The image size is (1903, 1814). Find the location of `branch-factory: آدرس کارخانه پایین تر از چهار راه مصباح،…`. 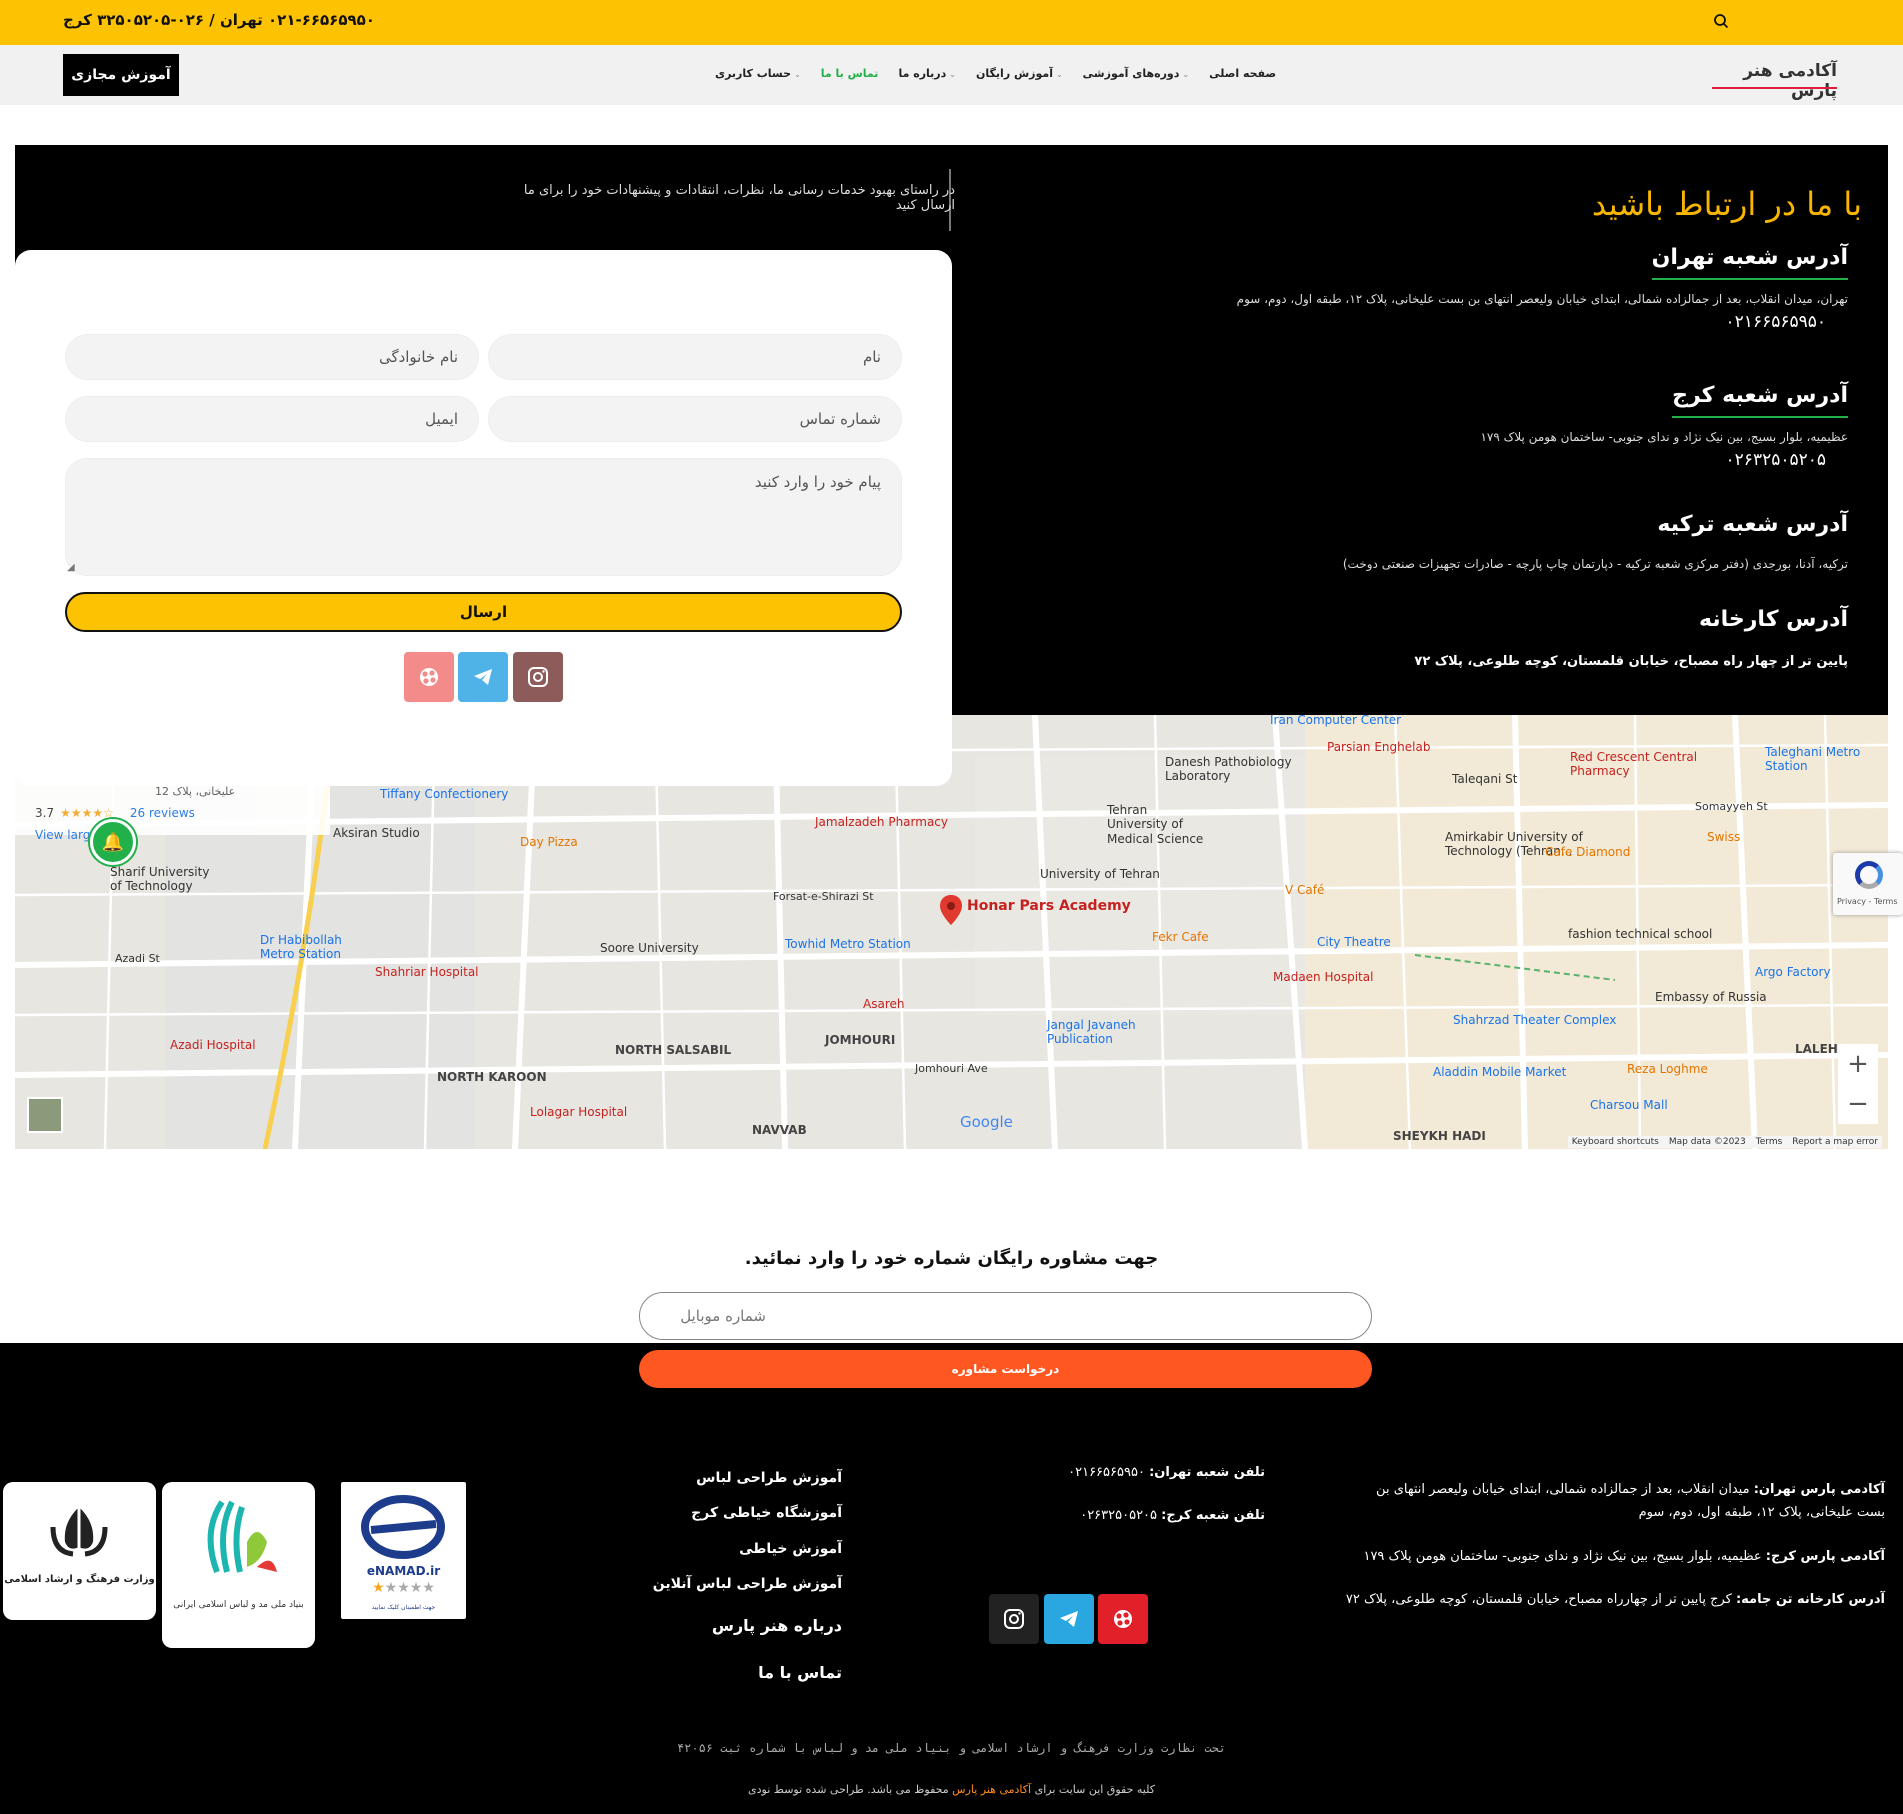

branch-factory: آدرس کارخانه پایین تر از چهار راه مصباح،… is located at coordinates (1631, 638).